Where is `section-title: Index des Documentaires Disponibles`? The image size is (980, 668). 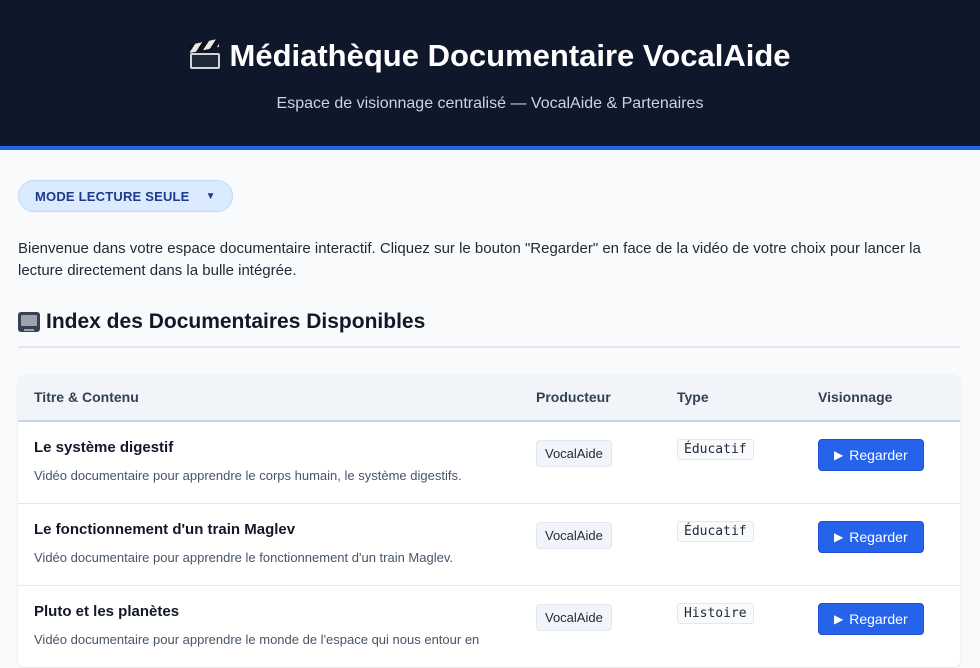
section-title: Index des Documentaires Disponibles is located at coordinates (489, 329).